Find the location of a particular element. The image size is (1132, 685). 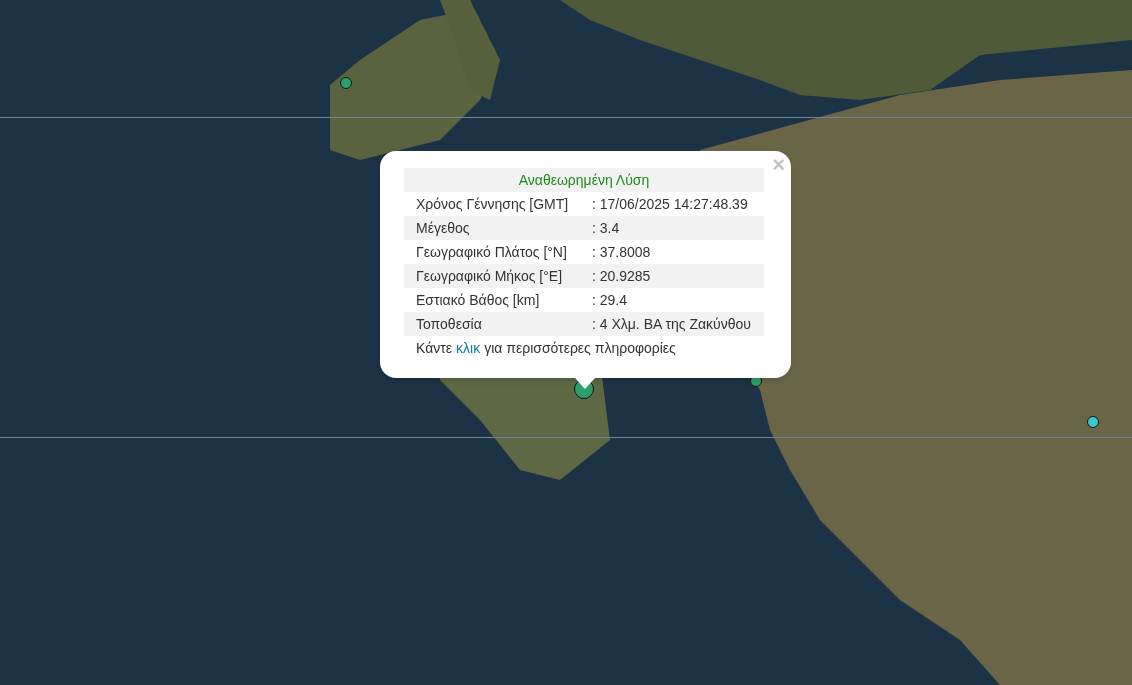

field-value: : 29.4 is located at coordinates (610, 300).